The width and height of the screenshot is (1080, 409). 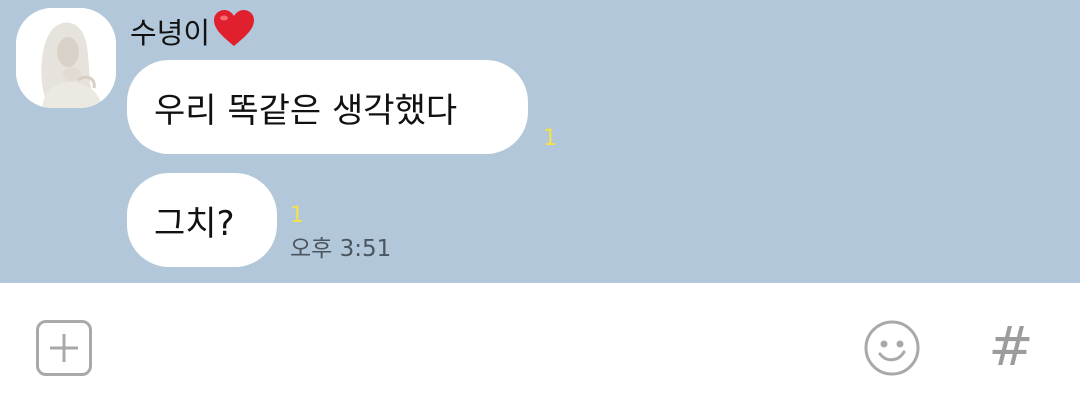 I want to click on message-bubble: 우리 똑같은 생각했다, so click(x=327, y=107).